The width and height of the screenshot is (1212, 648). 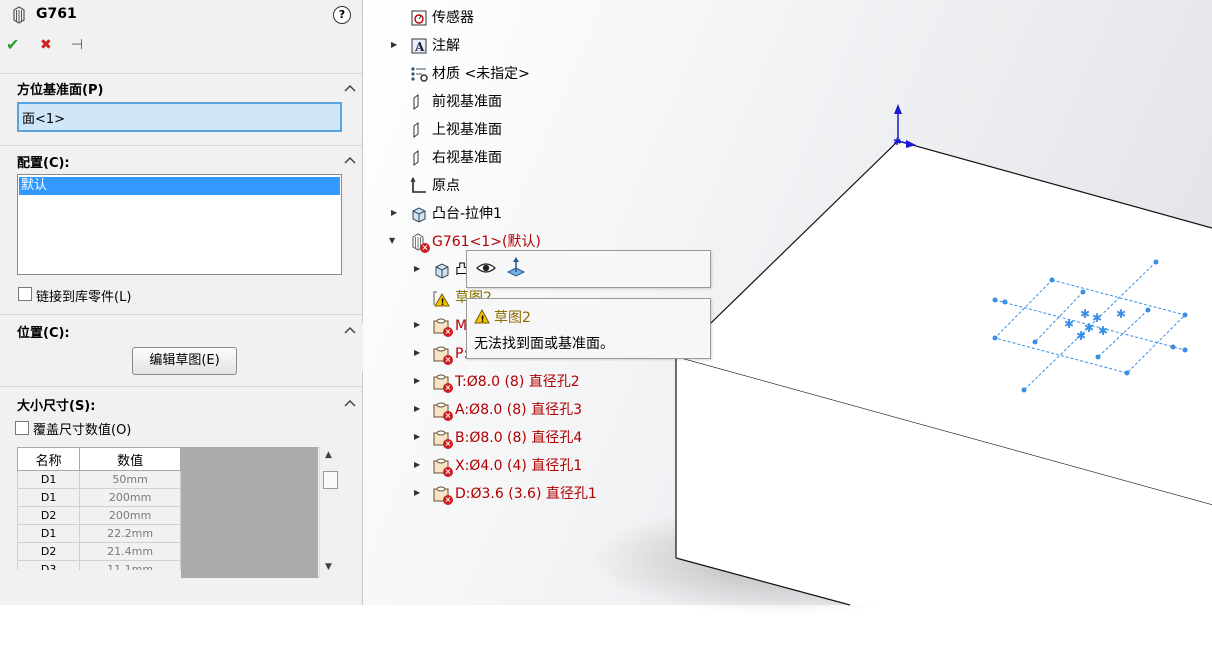 What do you see at coordinates (179, 117) in the screenshot?
I see `orient-plane-field: 面<1>` at bounding box center [179, 117].